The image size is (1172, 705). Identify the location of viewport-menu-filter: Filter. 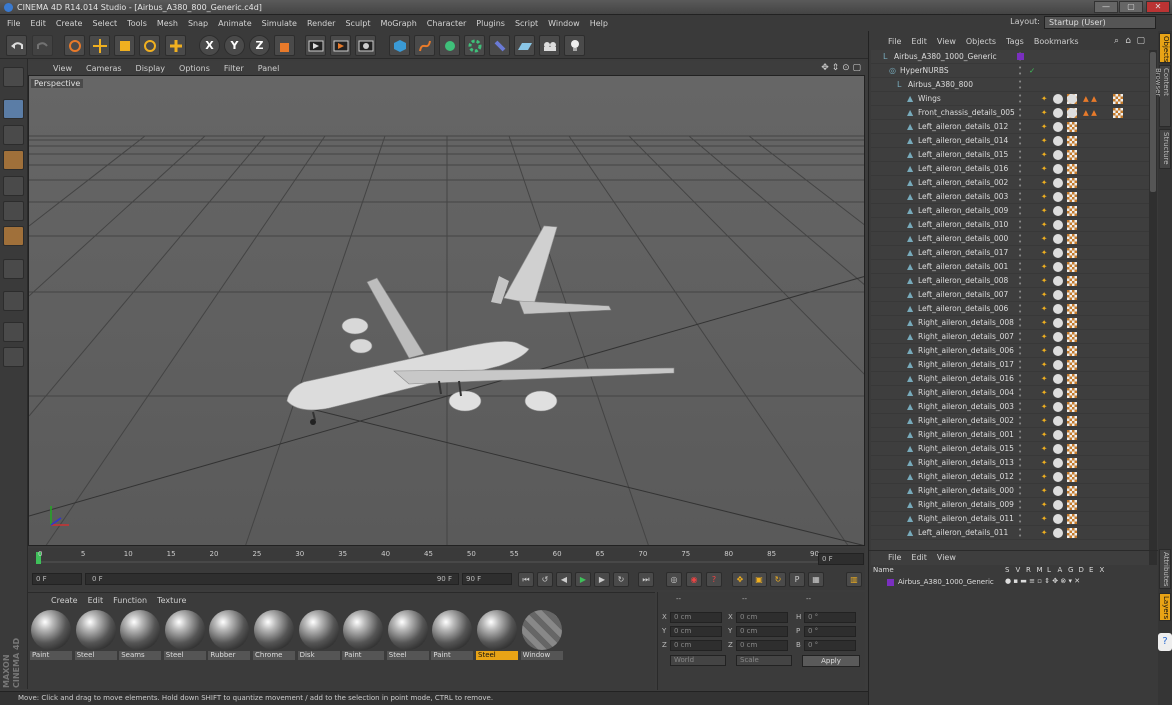
(234, 68).